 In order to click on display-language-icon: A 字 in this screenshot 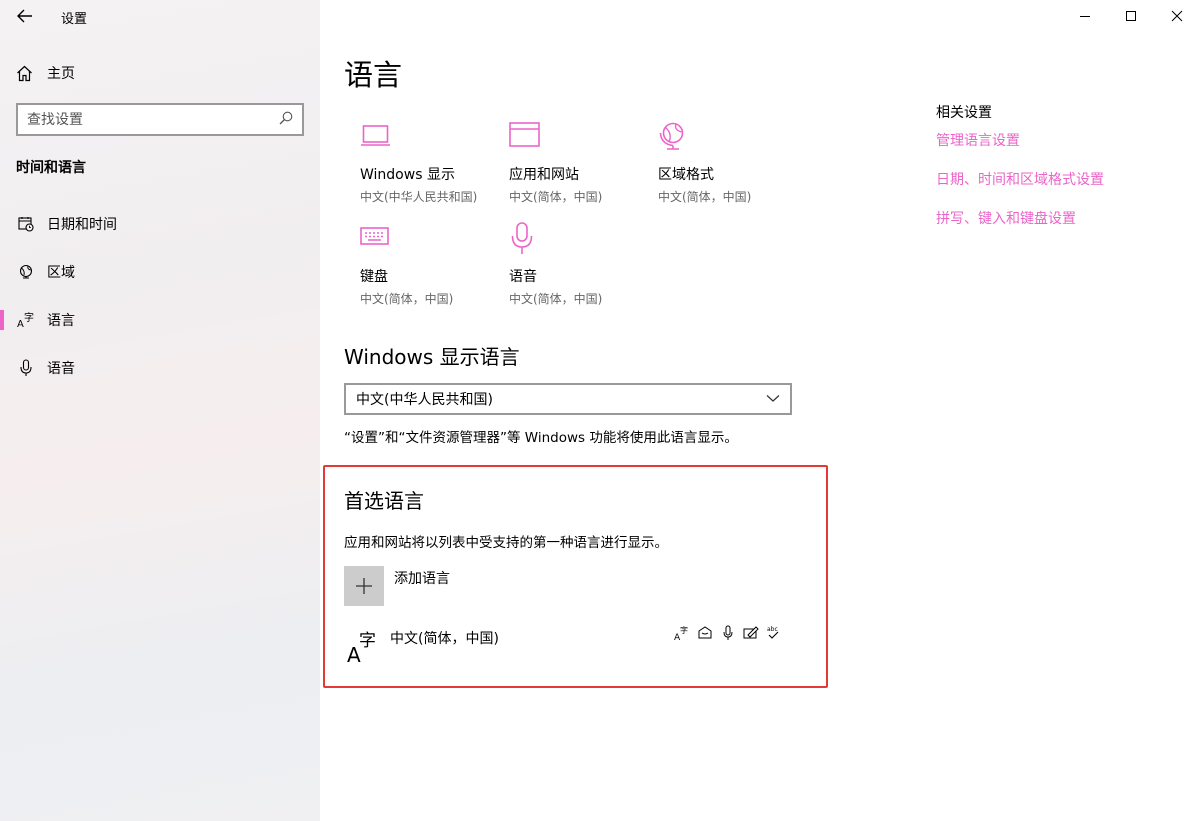, I will do `click(682, 634)`.